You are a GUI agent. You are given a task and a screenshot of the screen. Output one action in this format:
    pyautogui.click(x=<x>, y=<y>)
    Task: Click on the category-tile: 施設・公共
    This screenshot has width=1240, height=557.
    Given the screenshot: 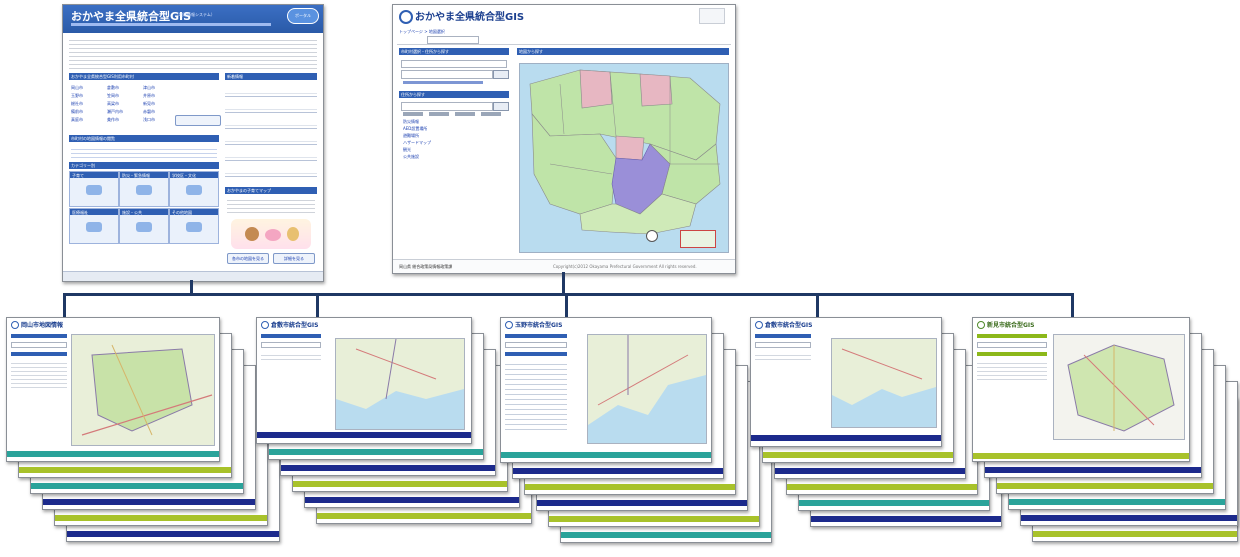 What is the action you would take?
    pyautogui.click(x=144, y=226)
    